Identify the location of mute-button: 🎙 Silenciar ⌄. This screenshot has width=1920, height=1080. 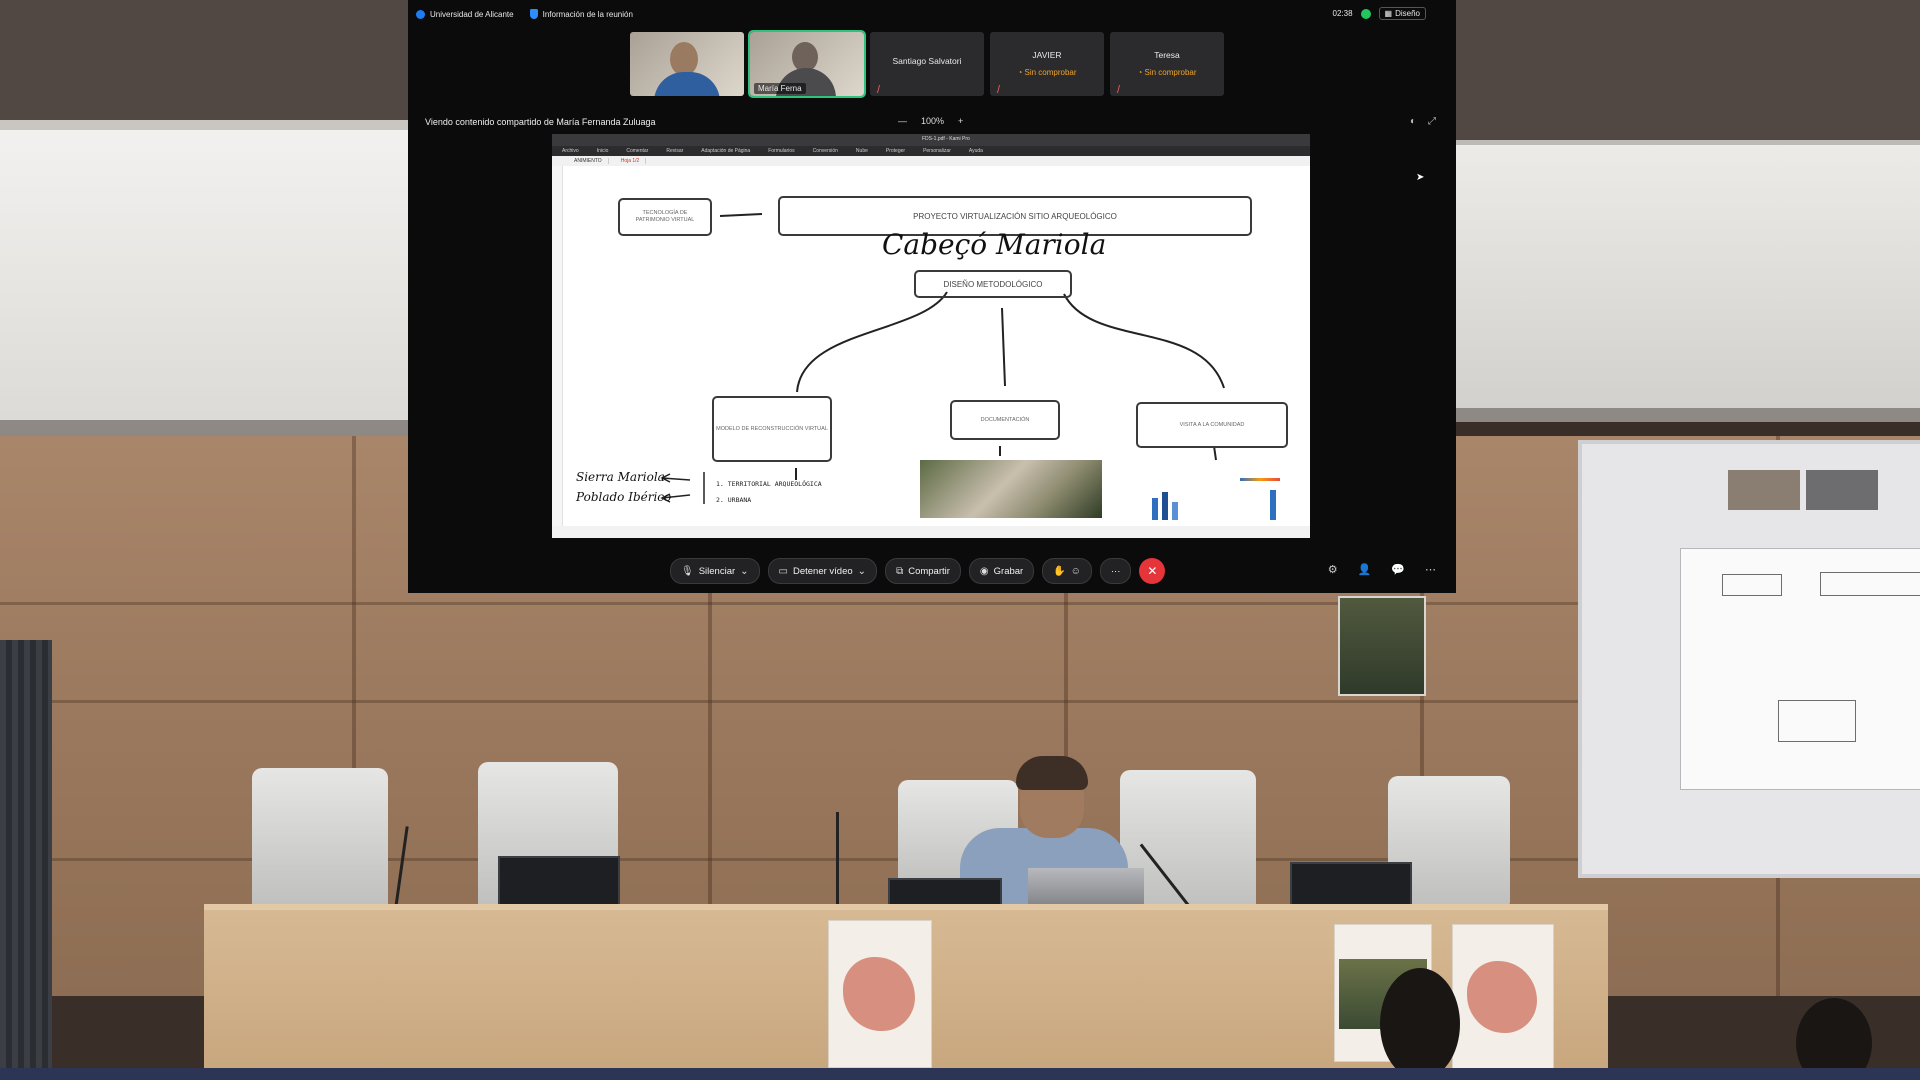
(715, 571).